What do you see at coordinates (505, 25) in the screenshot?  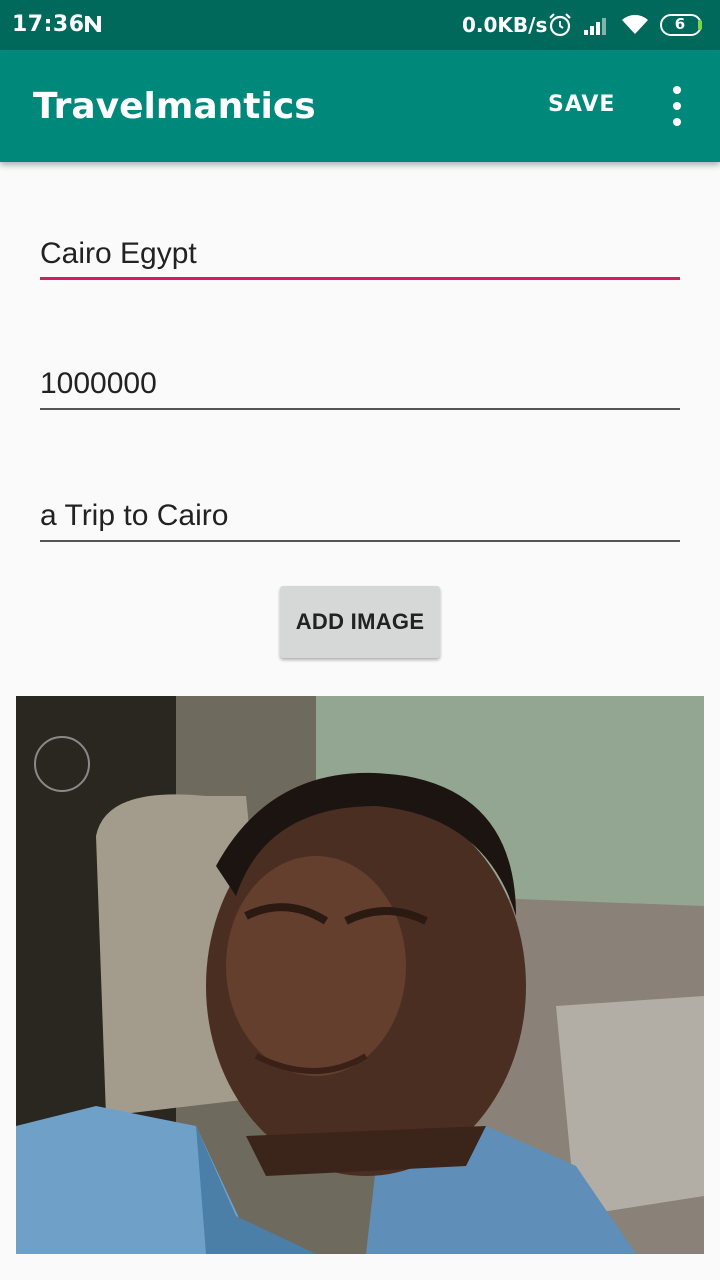 I see `network-speed: 0.0KB/s` at bounding box center [505, 25].